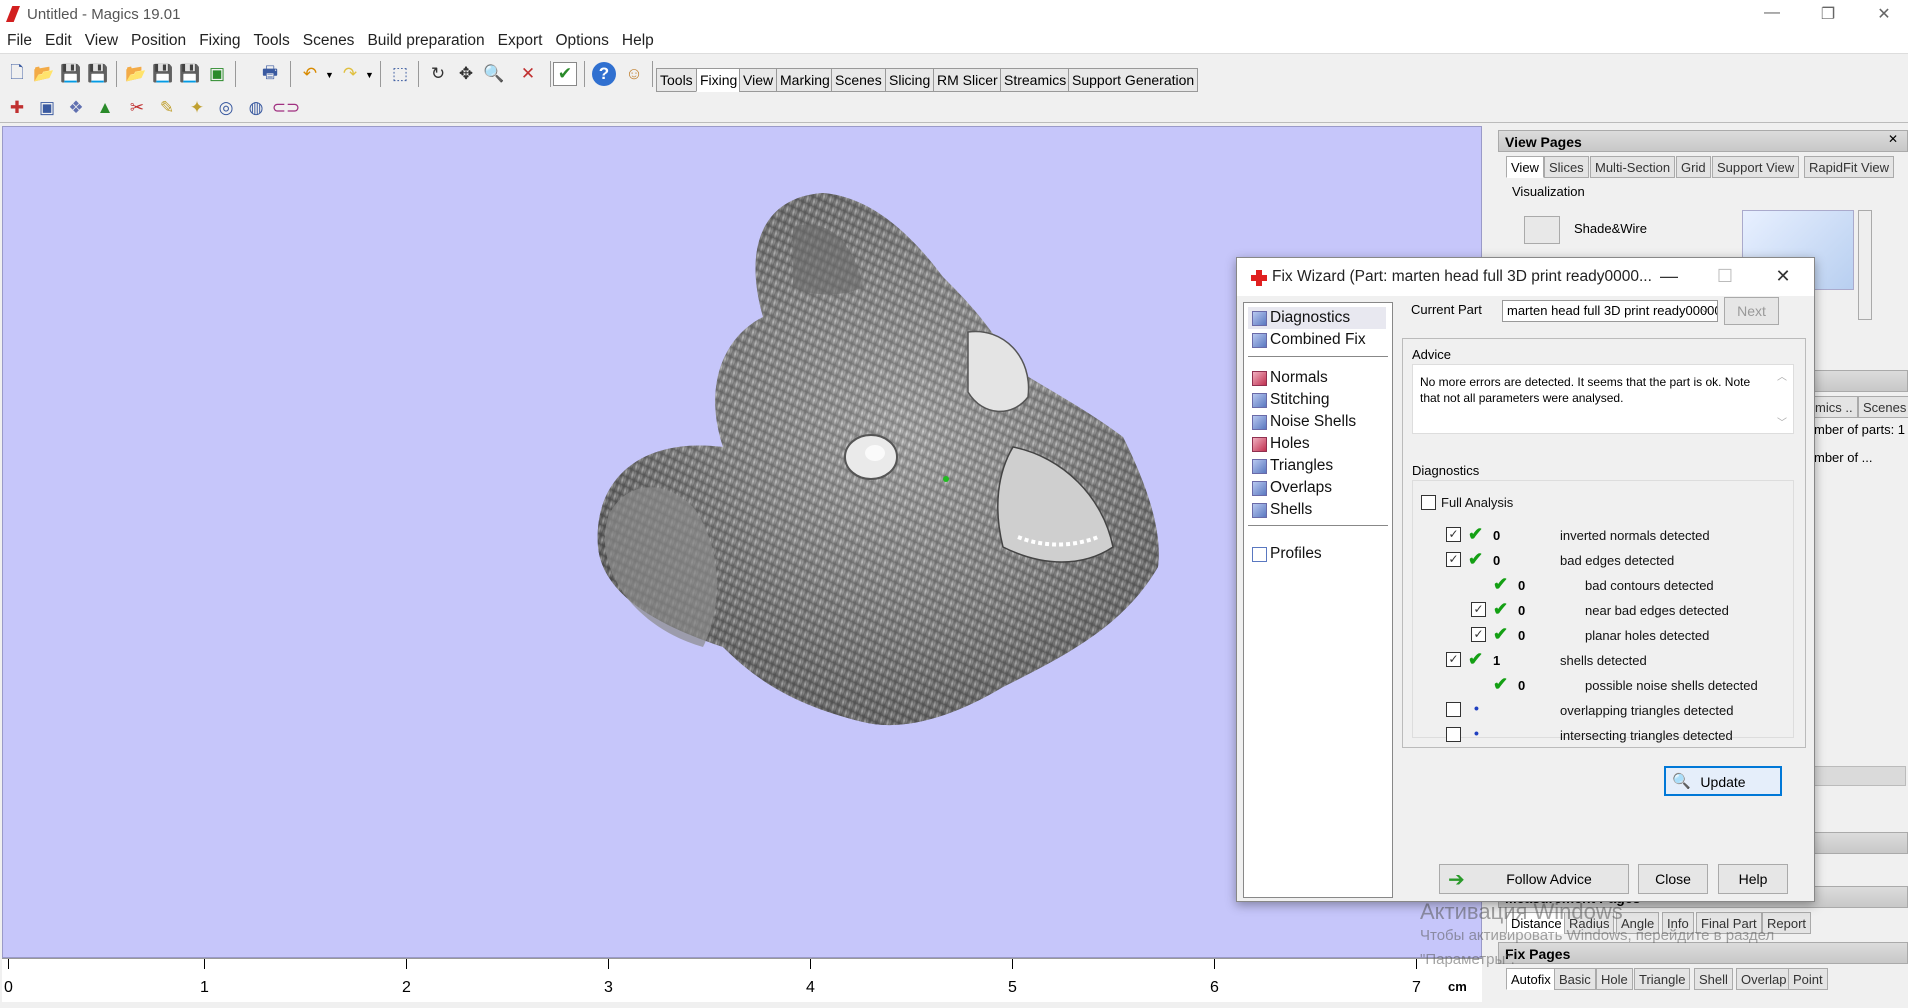 This screenshot has height=1008, width=1908. I want to click on tab-tools: Tools, so click(676, 80).